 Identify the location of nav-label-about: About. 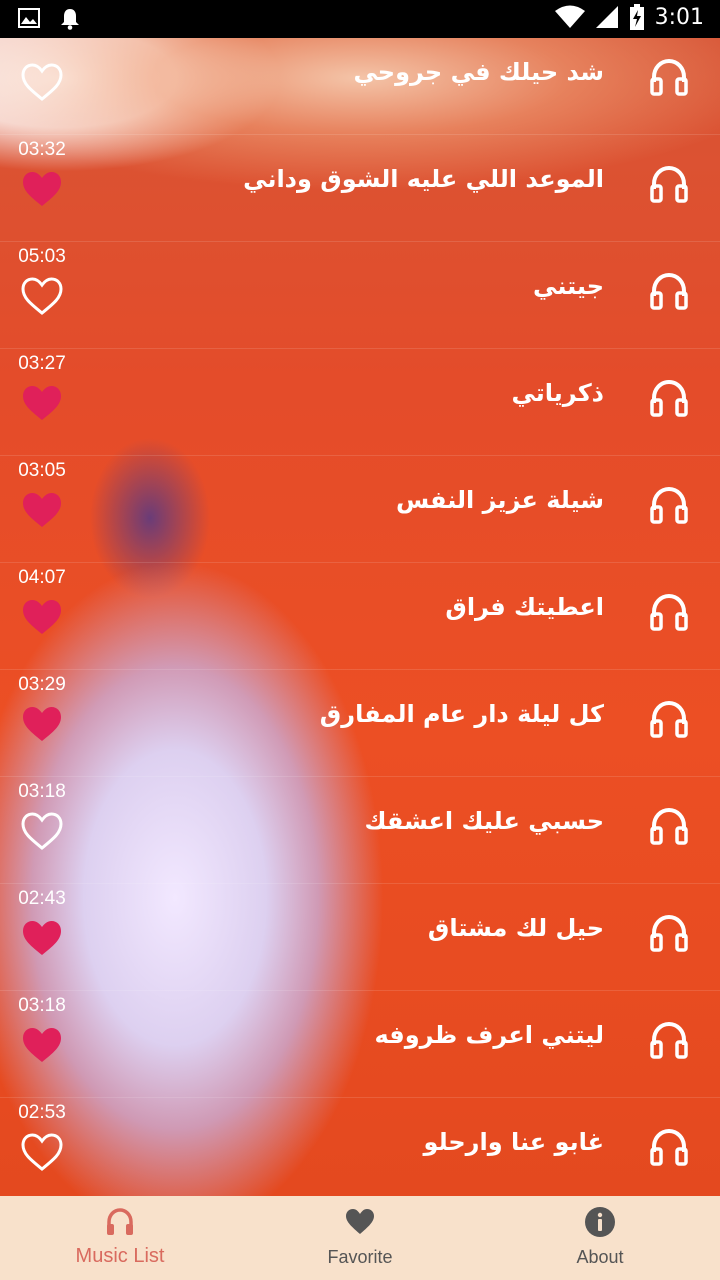
(600, 1257).